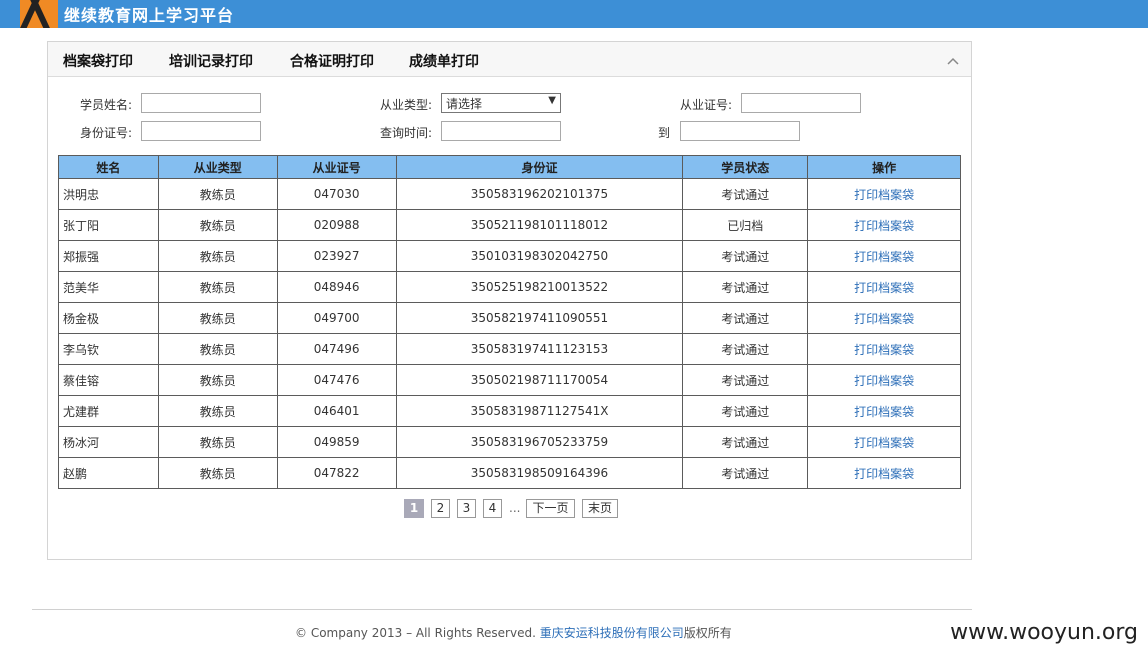  I want to click on query-time-to-input, so click(740, 131).